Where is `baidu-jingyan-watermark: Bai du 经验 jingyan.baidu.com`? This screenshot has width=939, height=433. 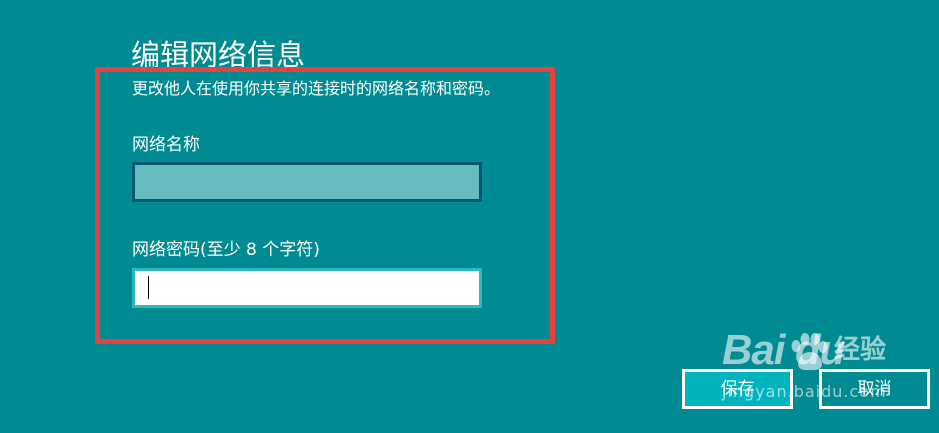
baidu-jingyan-watermark: Bai du 经验 jingyan.baidu.com is located at coordinates (809, 367).